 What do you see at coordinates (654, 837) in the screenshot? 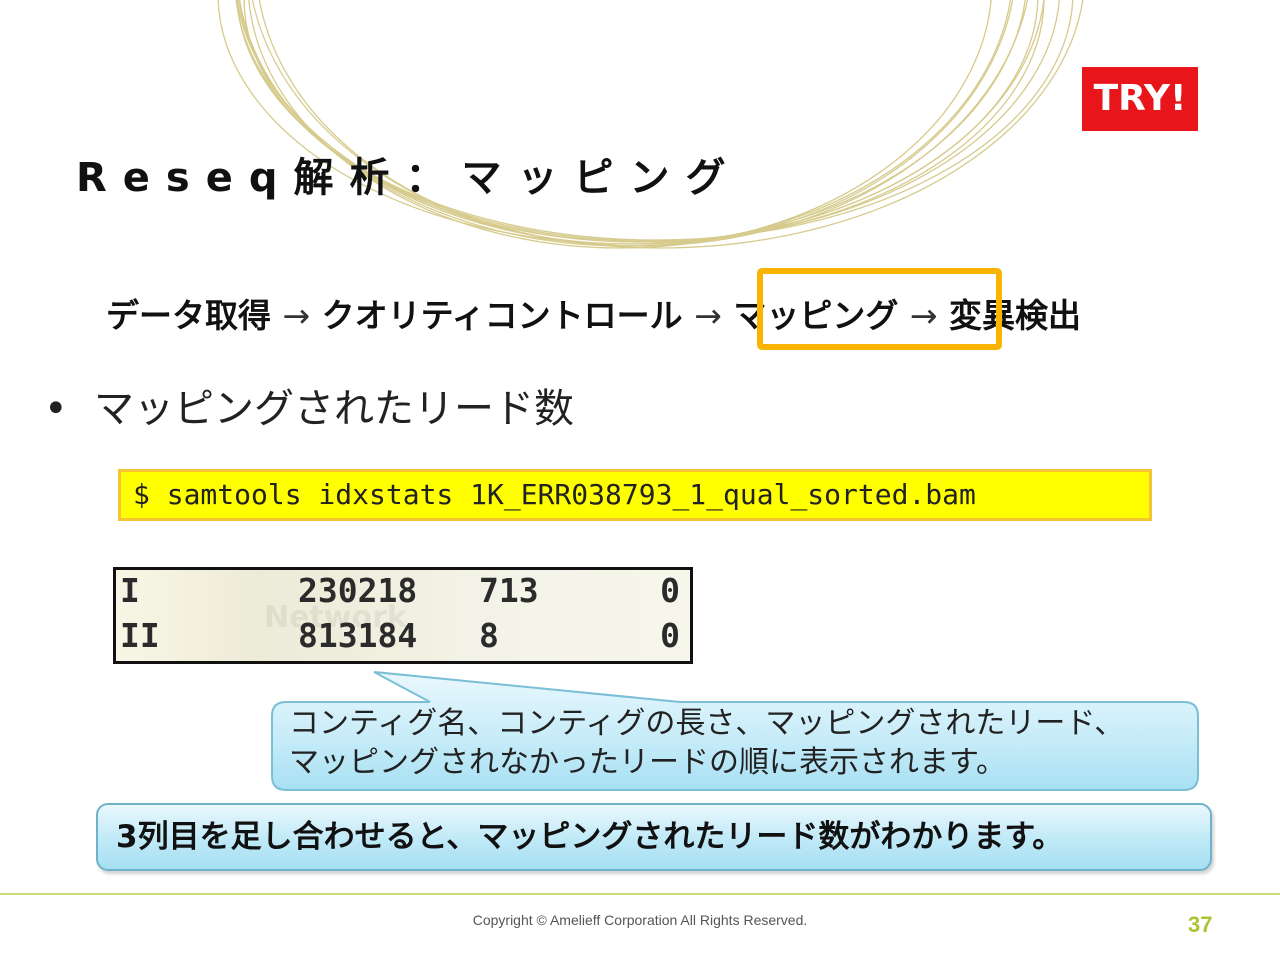
I see `summary-box: 3列目を足し合わせると、マッピングされたリード数がわかります。` at bounding box center [654, 837].